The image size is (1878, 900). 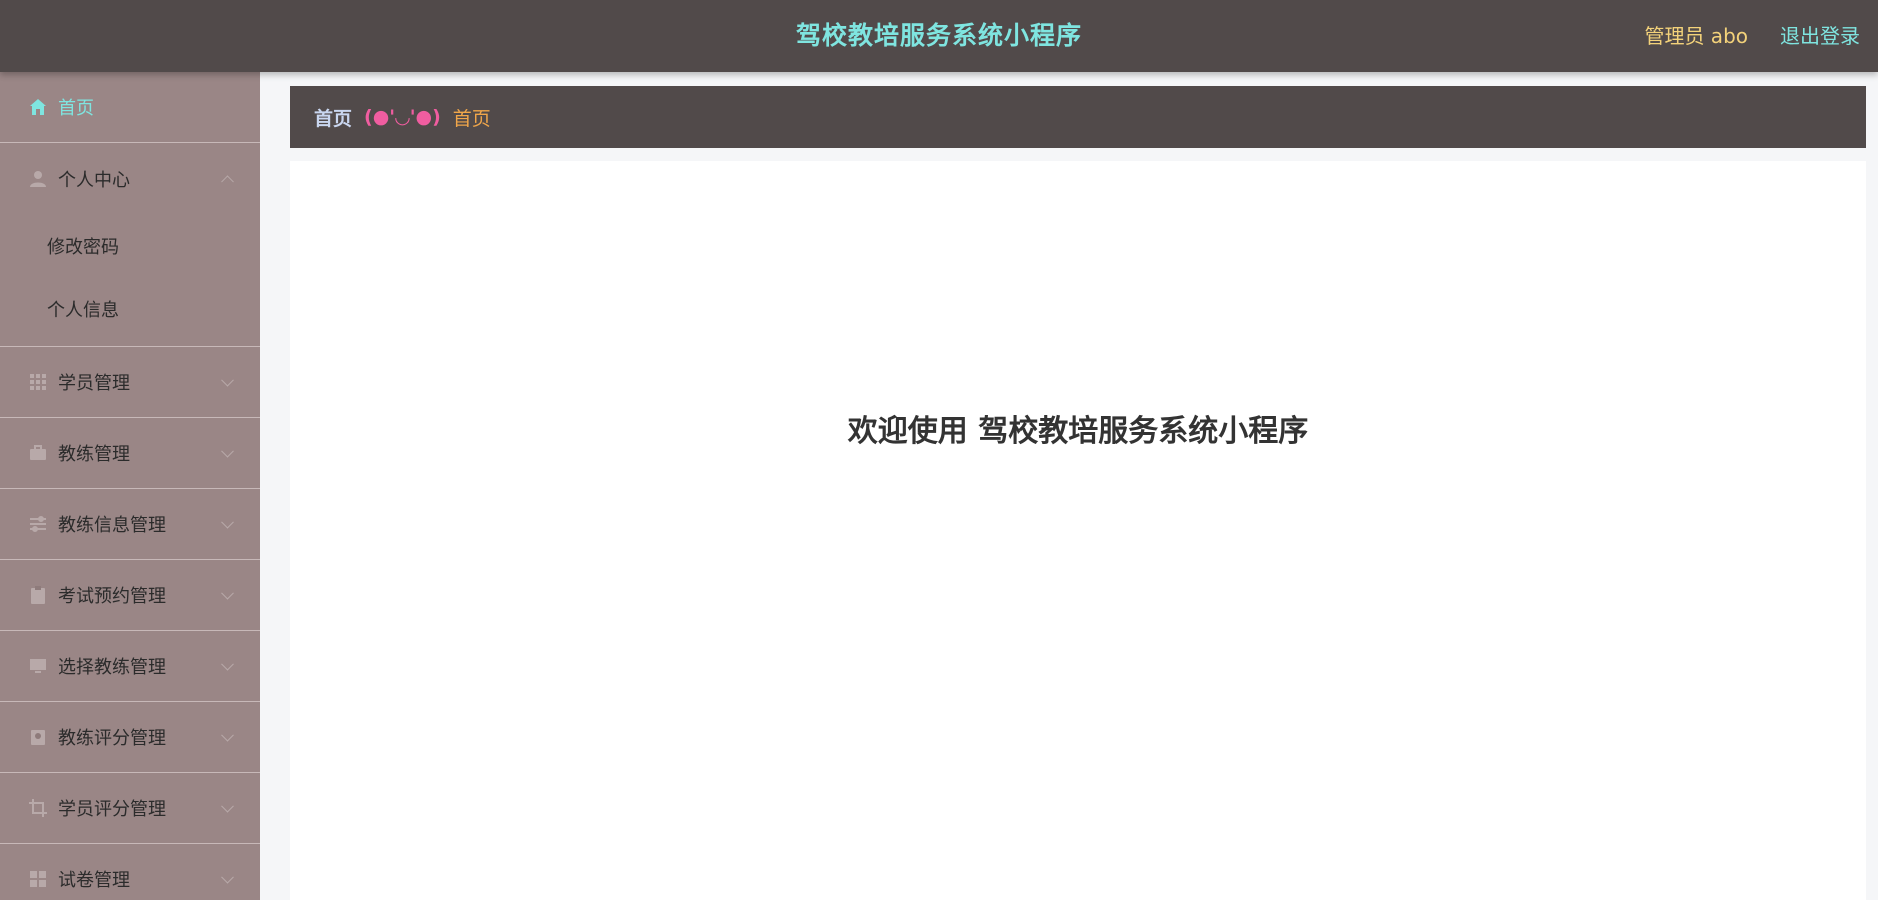 I want to click on sidebar-item-exam-paper-management: 试卷管理, so click(x=130, y=872).